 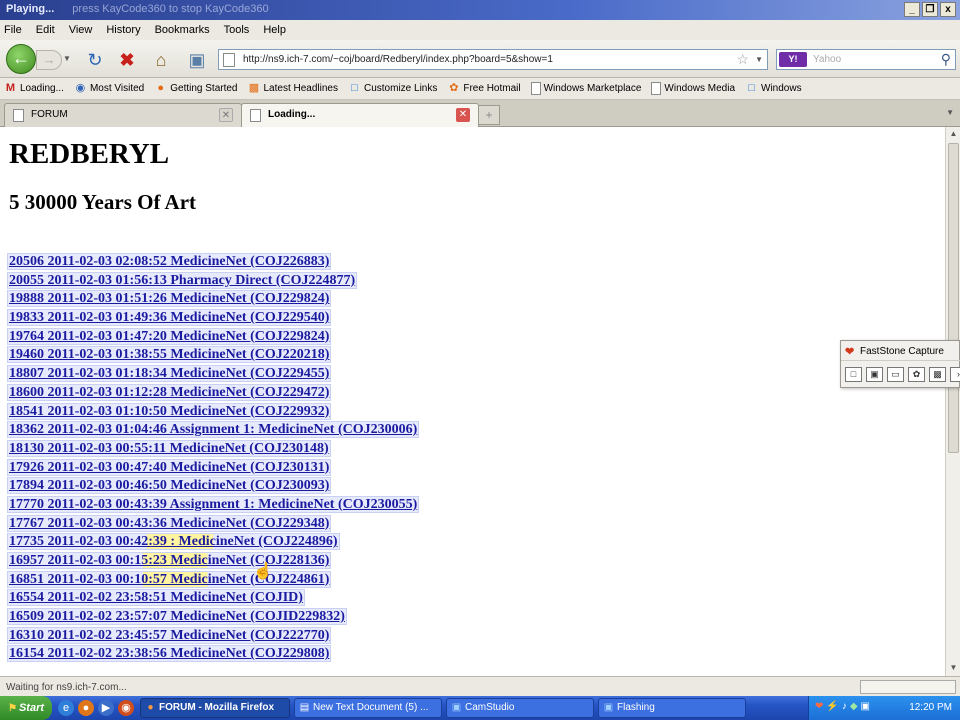 I want to click on home-icon: ⌂, so click(x=161, y=60).